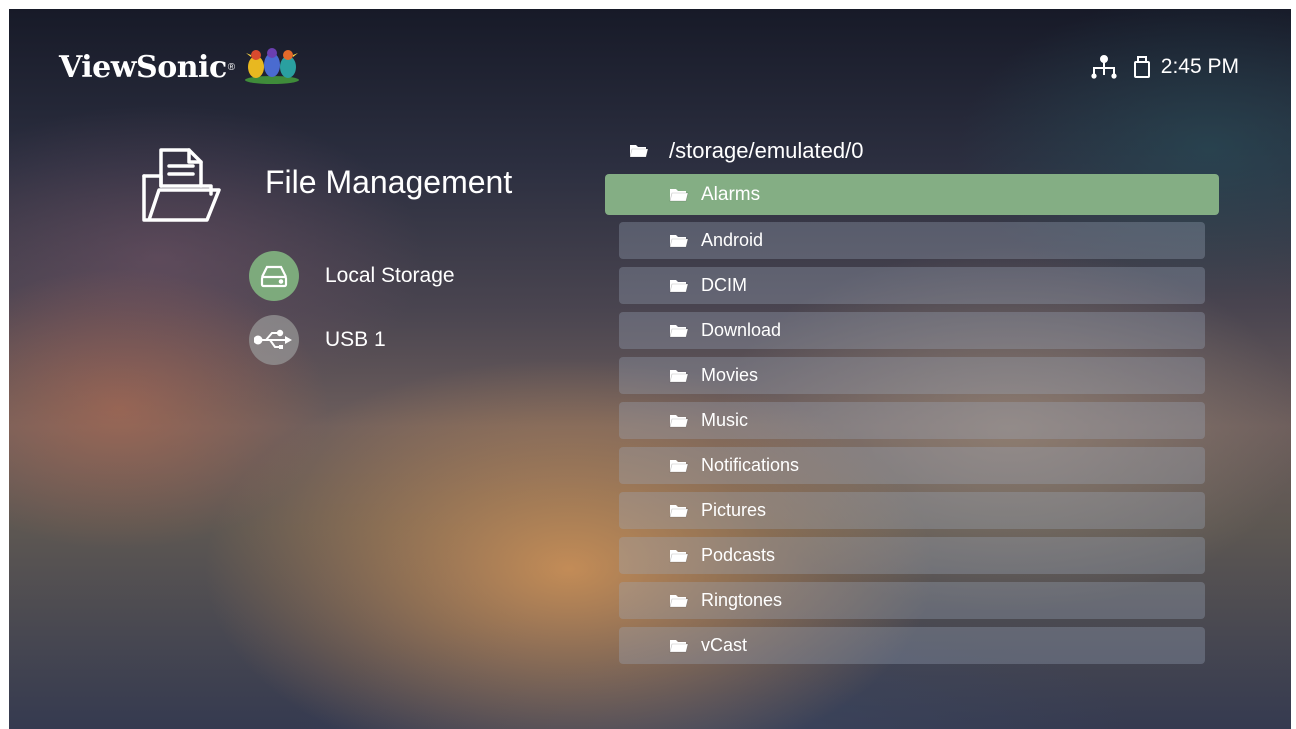  I want to click on folder-name: Download, so click(741, 330).